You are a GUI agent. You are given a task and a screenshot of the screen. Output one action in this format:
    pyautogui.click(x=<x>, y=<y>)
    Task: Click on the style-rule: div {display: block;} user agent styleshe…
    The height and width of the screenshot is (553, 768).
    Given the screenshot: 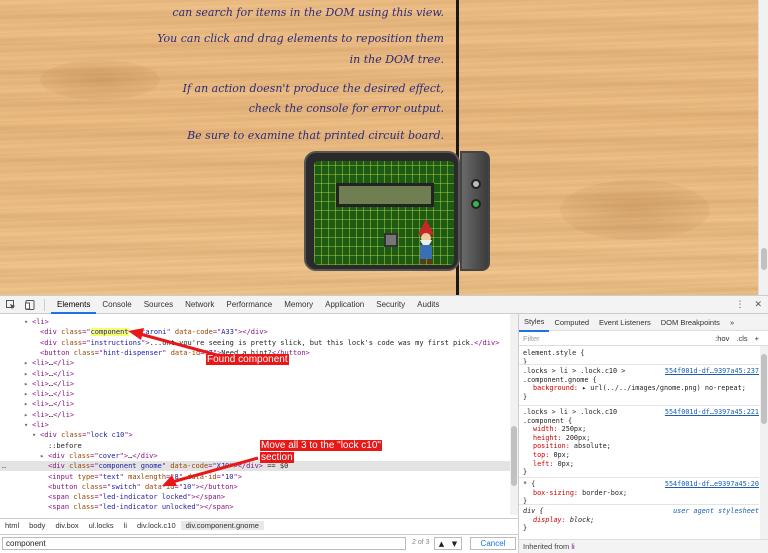 What is the action you would take?
    pyautogui.click(x=641, y=520)
    